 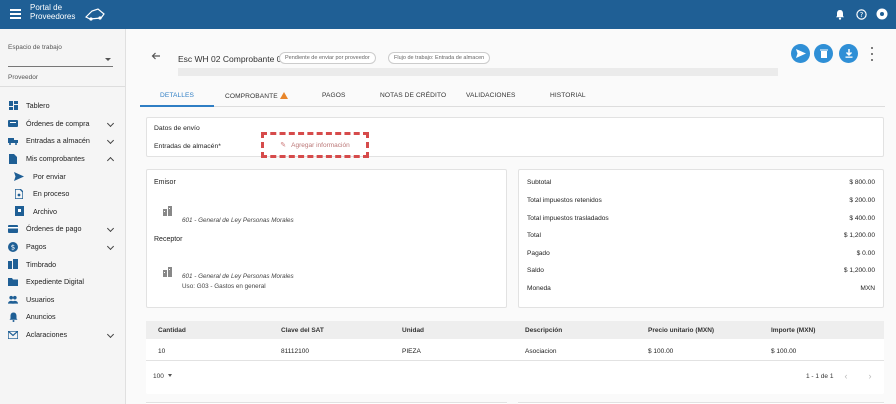 What do you see at coordinates (232, 59) in the screenshot?
I see `page-title: Esc WH 02 Comprobante 01` at bounding box center [232, 59].